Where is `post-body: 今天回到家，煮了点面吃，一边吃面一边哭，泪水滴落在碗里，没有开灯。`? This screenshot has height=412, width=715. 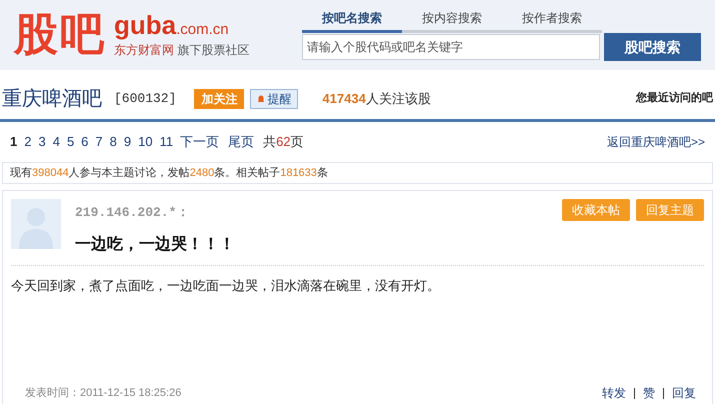 post-body: 今天回到家，煮了点面吃，一边吃面一边哭，泪水滴落在碗里，没有开灯。 is located at coordinates (226, 285).